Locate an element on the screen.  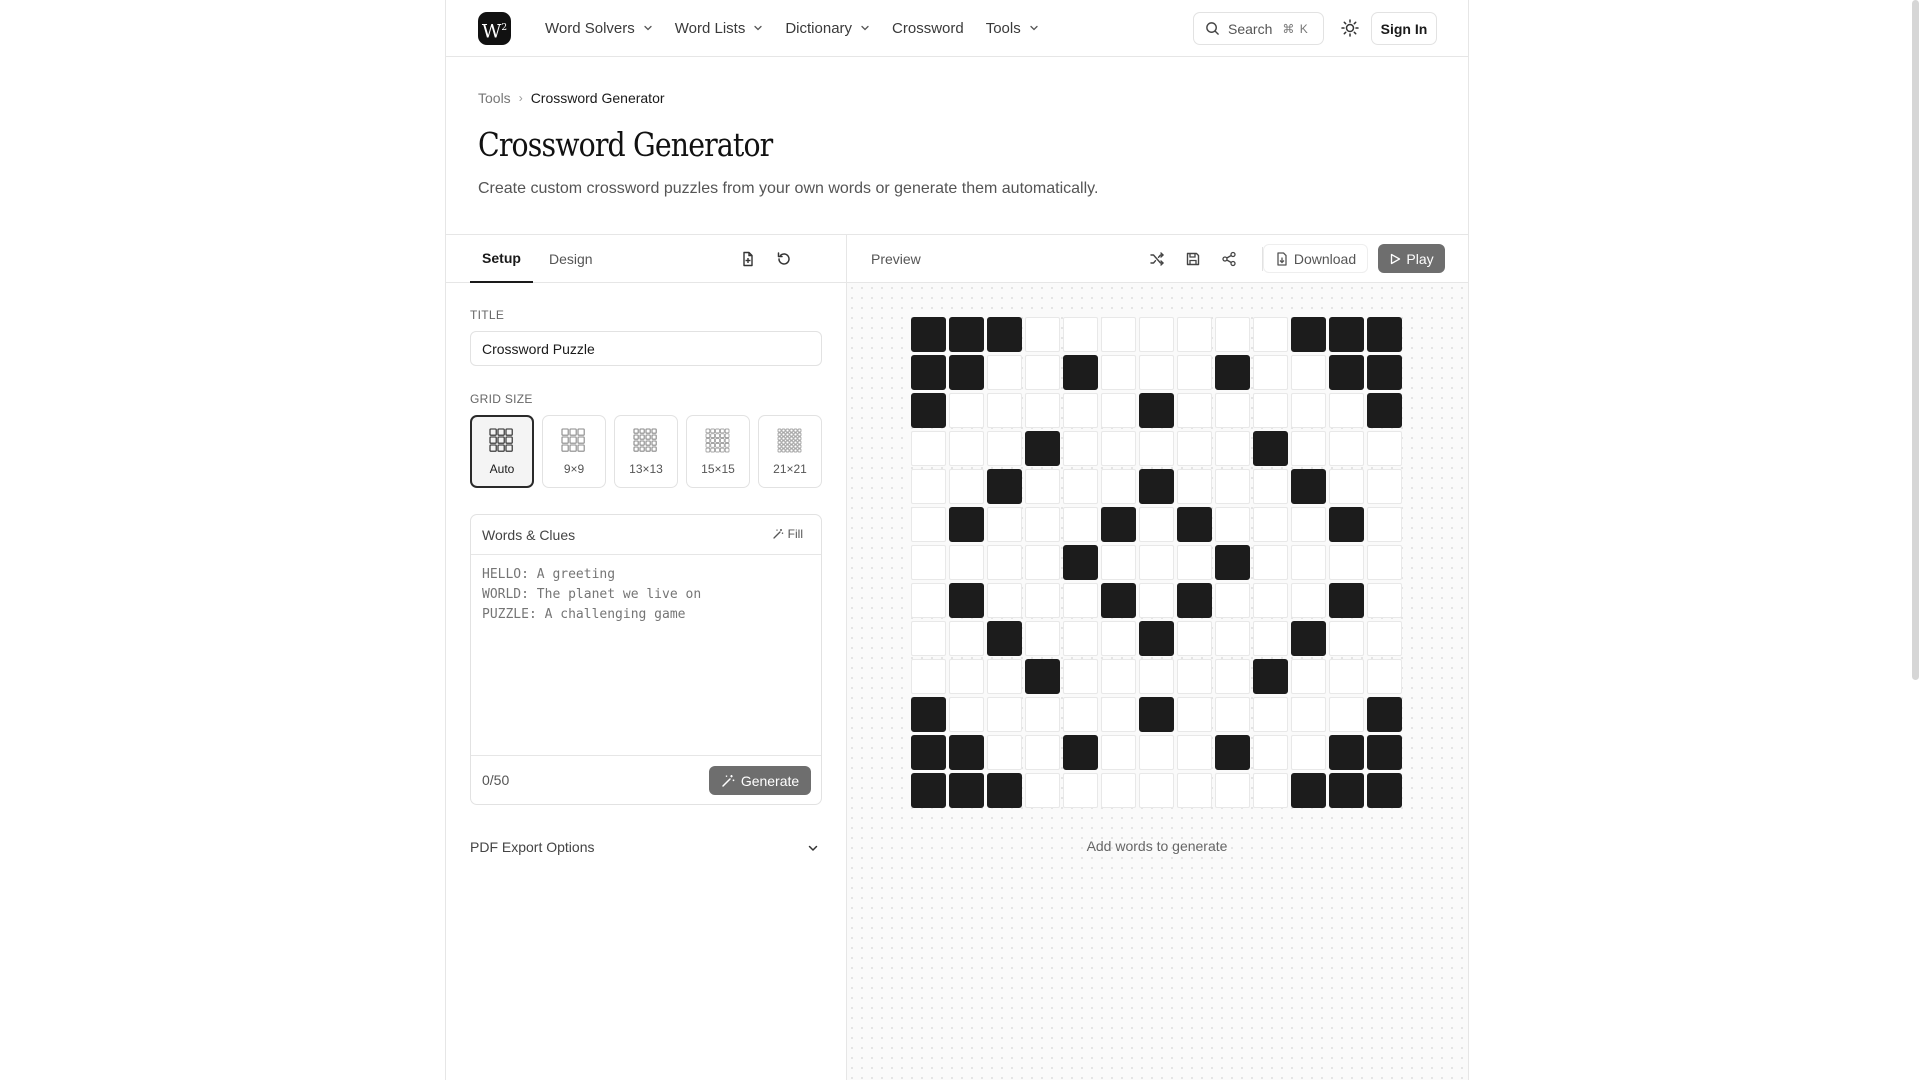
shuffle-button is located at coordinates (1157, 259).